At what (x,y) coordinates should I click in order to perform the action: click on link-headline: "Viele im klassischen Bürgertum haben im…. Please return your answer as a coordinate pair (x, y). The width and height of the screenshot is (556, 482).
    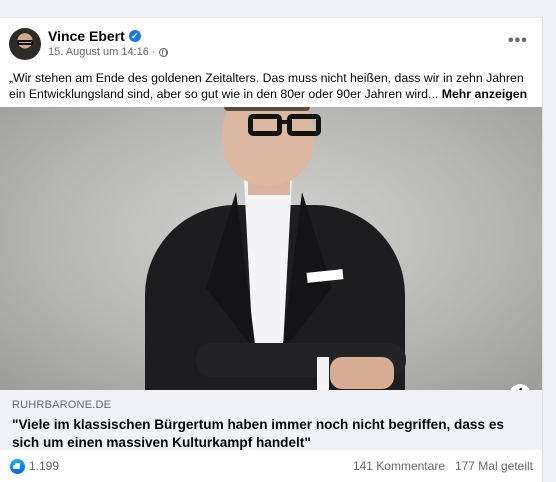
    Looking at the image, I should click on (258, 433).